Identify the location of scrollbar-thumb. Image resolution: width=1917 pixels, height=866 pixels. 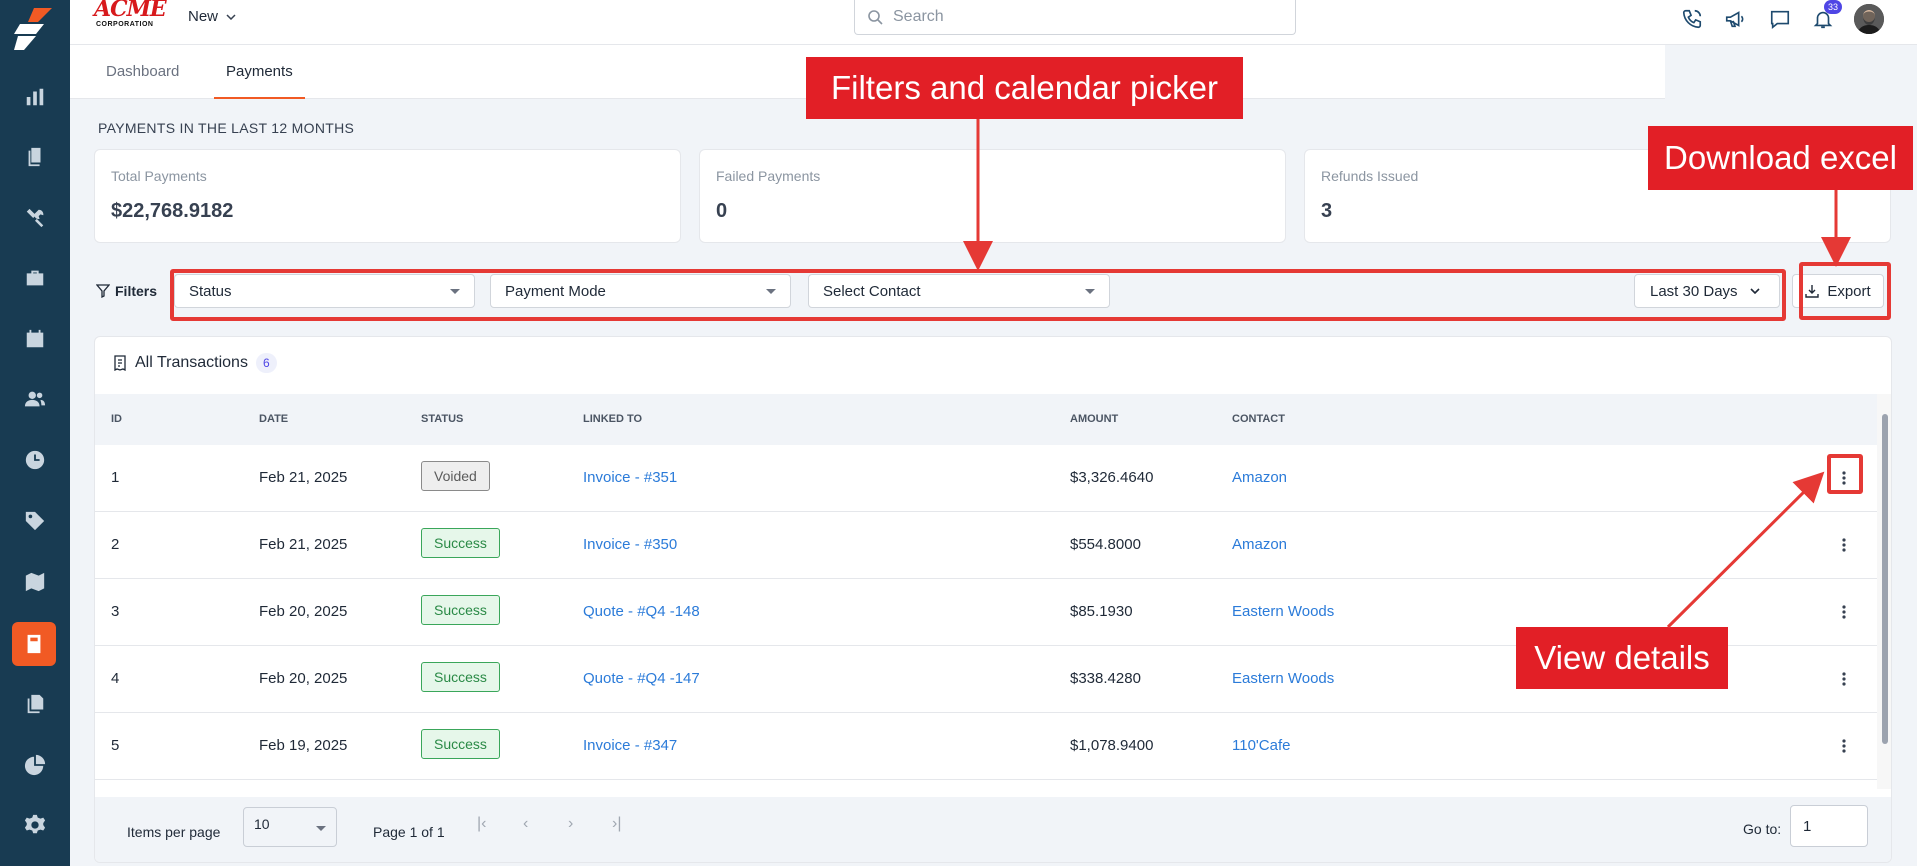
(1885, 579).